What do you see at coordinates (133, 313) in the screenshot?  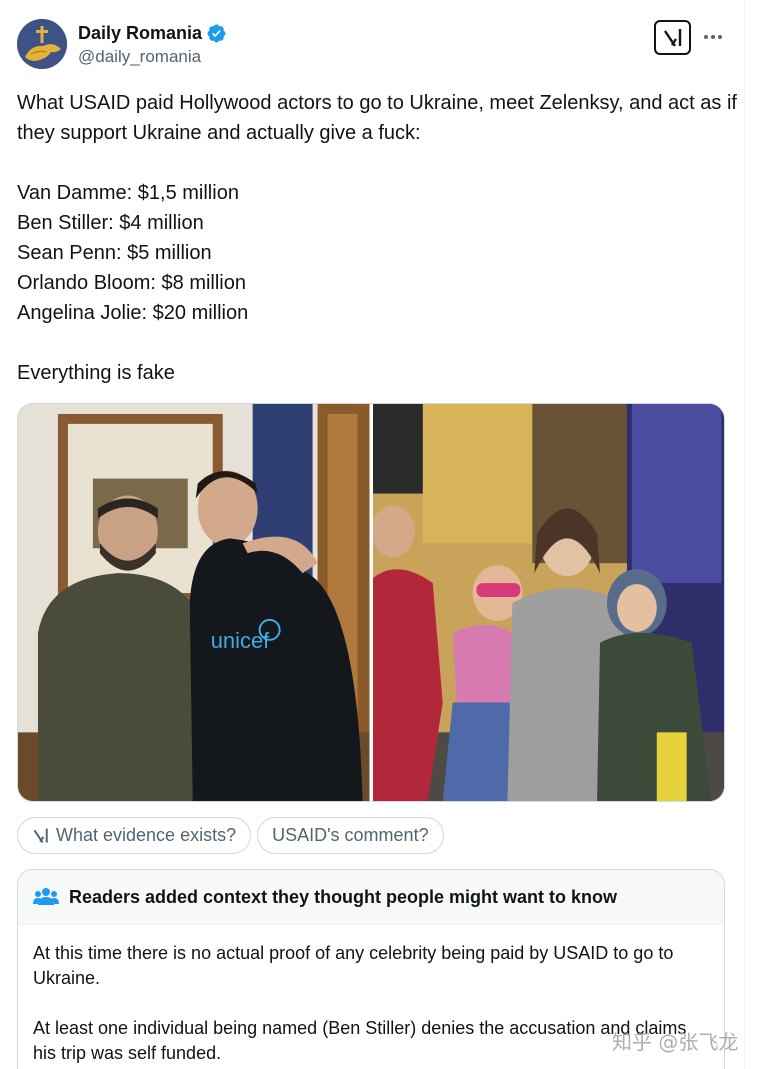 I see `tweet-list-item: Angelina Jolie: $20 million` at bounding box center [133, 313].